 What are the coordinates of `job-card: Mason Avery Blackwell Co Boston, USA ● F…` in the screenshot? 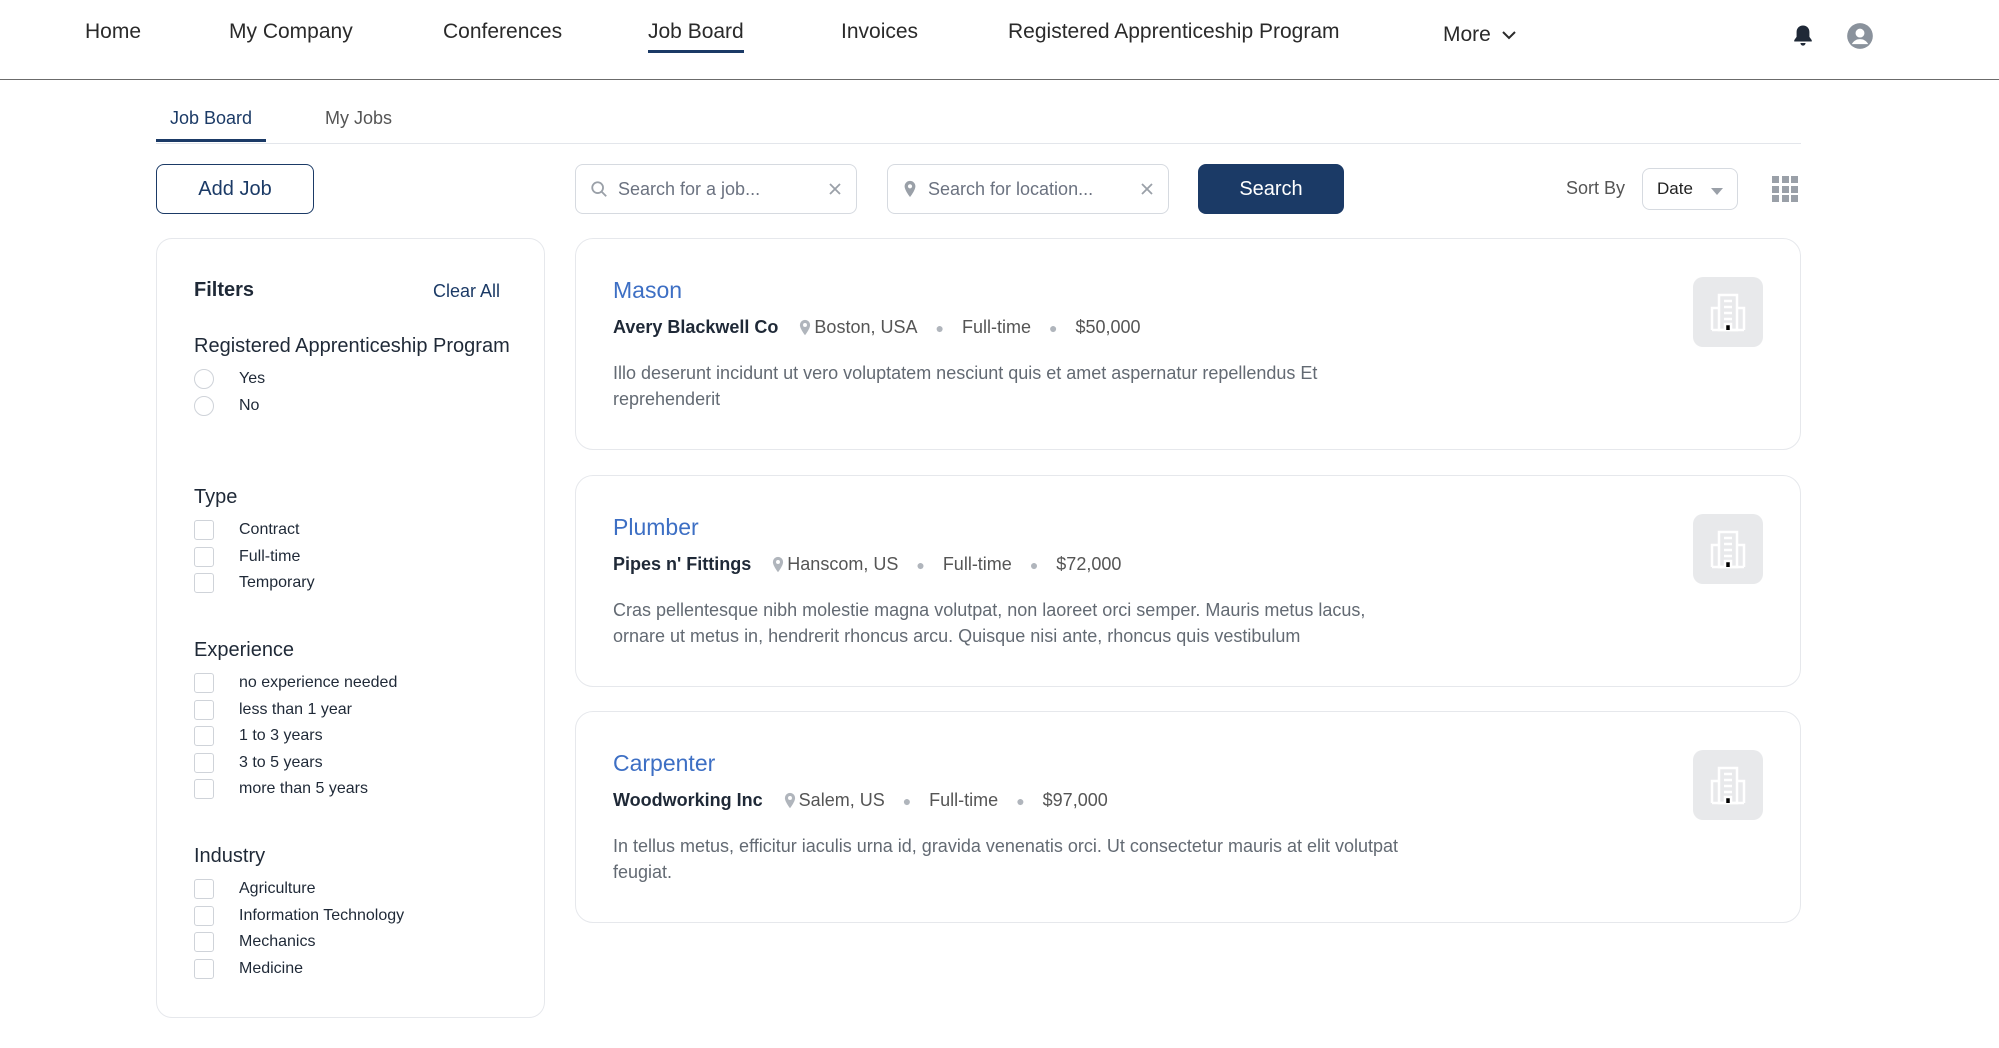 It's located at (1188, 344).